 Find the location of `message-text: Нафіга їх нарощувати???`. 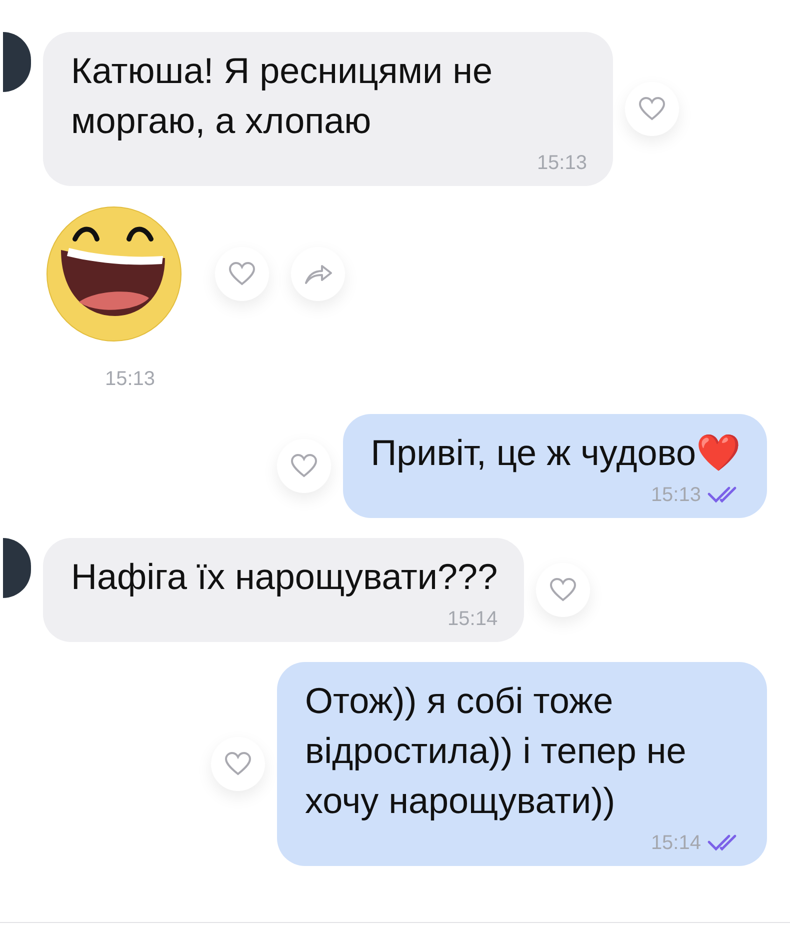

message-text: Нафіга їх нарощувати??? is located at coordinates (284, 577).